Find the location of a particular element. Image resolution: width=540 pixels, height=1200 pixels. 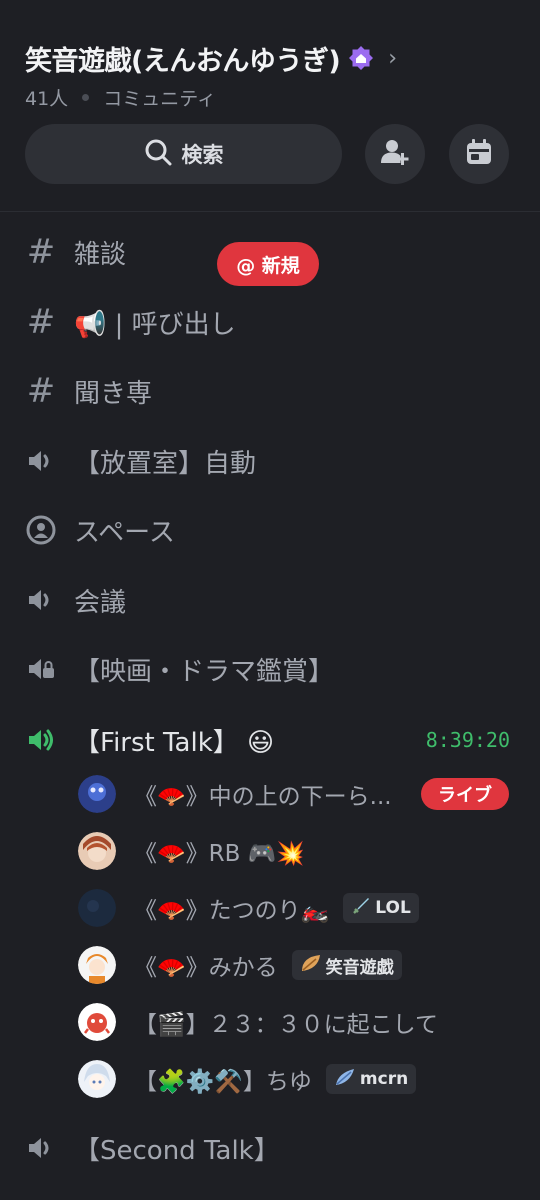

stage-icon is located at coordinates (41, 530).